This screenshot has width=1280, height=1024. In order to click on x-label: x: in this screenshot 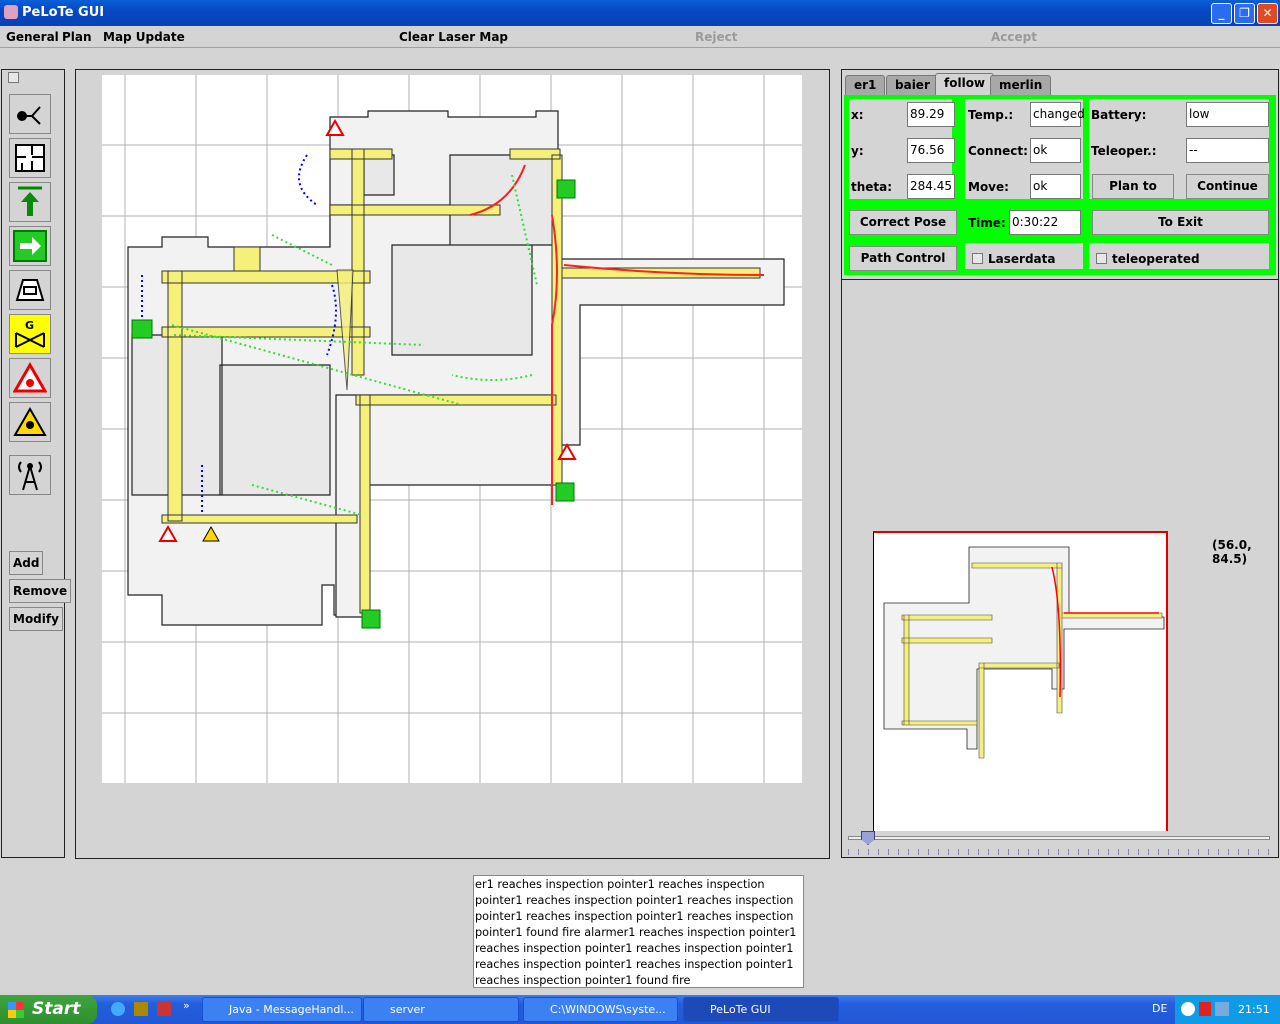, I will do `click(857, 115)`.